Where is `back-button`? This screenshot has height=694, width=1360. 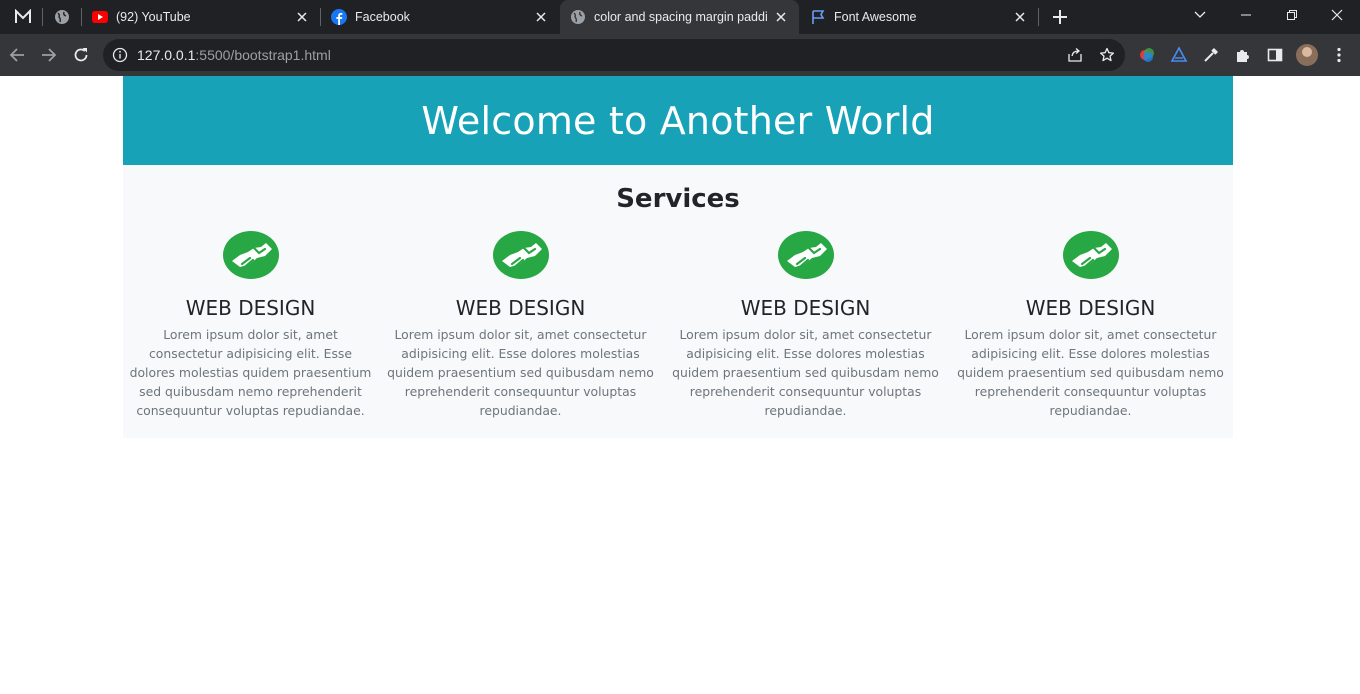 back-button is located at coordinates (17, 55).